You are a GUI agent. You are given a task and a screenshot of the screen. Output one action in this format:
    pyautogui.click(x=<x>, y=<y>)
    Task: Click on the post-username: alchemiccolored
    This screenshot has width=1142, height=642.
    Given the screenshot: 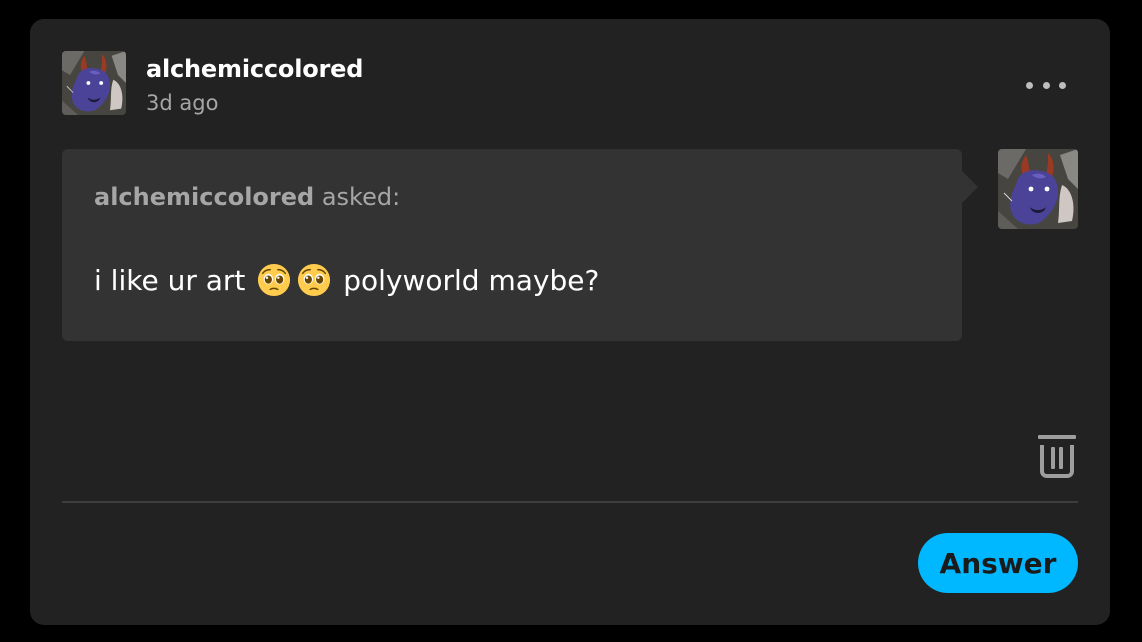 What is the action you would take?
    pyautogui.click(x=254, y=69)
    